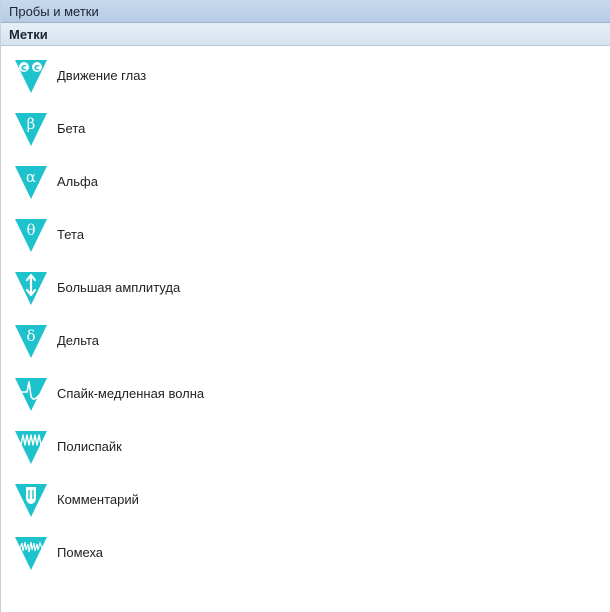 Image resolution: width=610 pixels, height=612 pixels. What do you see at coordinates (305, 34) in the screenshot?
I see `section-header-tags: Метки` at bounding box center [305, 34].